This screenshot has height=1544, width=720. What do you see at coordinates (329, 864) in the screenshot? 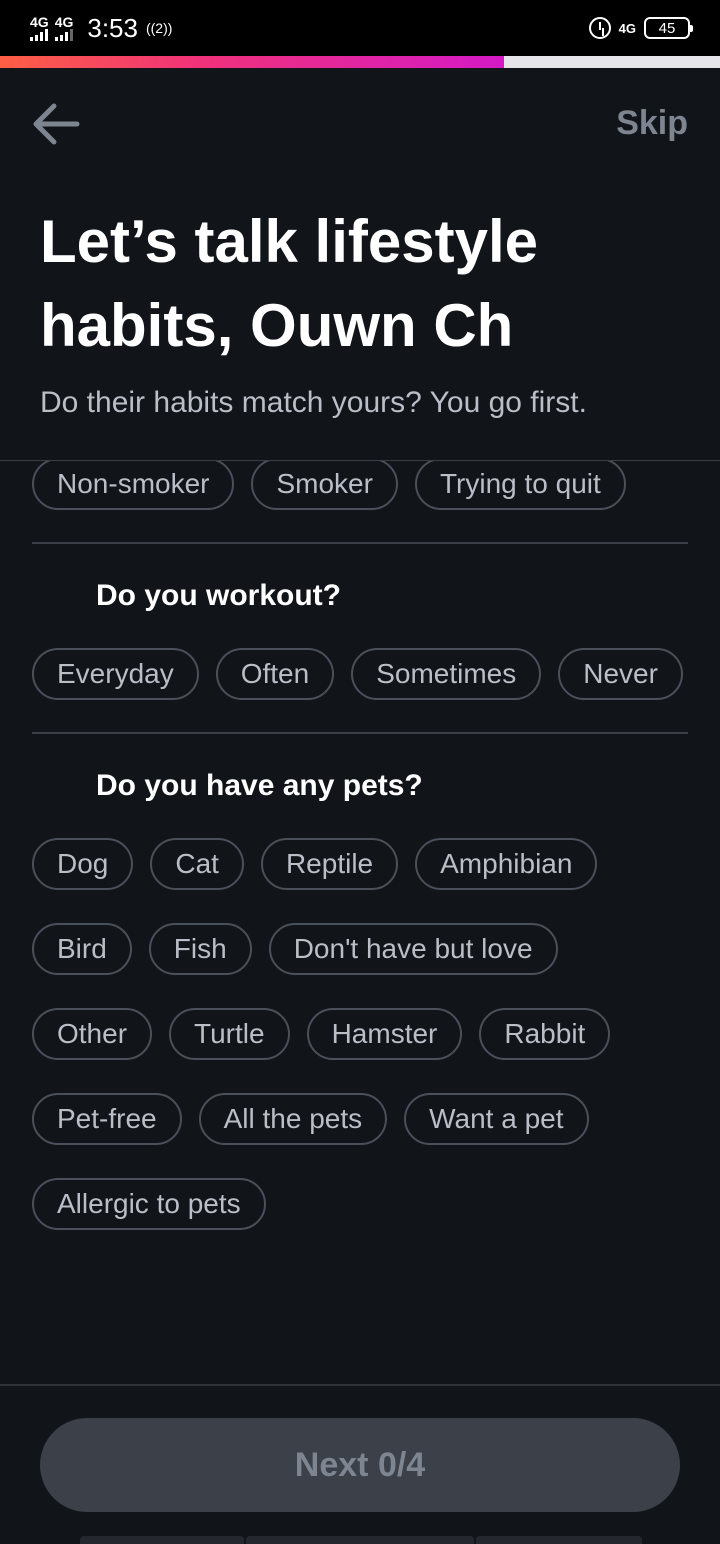
I see `chip-reptile: Reptile` at bounding box center [329, 864].